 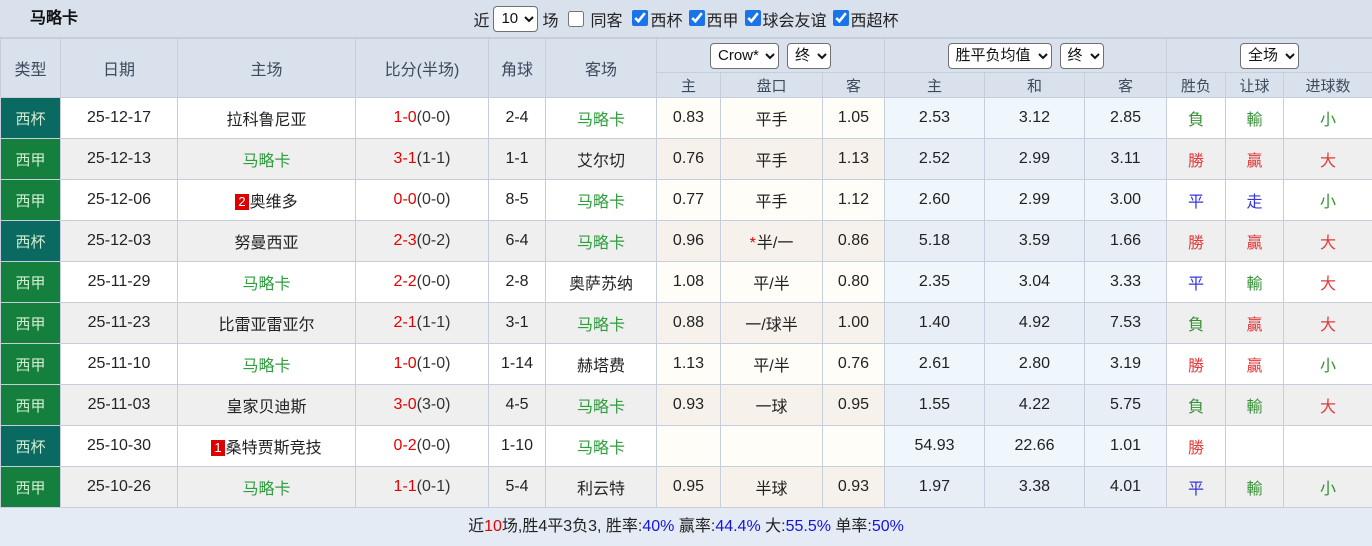 What do you see at coordinates (688, 446) in the screenshot?
I see `asia-home-odds` at bounding box center [688, 446].